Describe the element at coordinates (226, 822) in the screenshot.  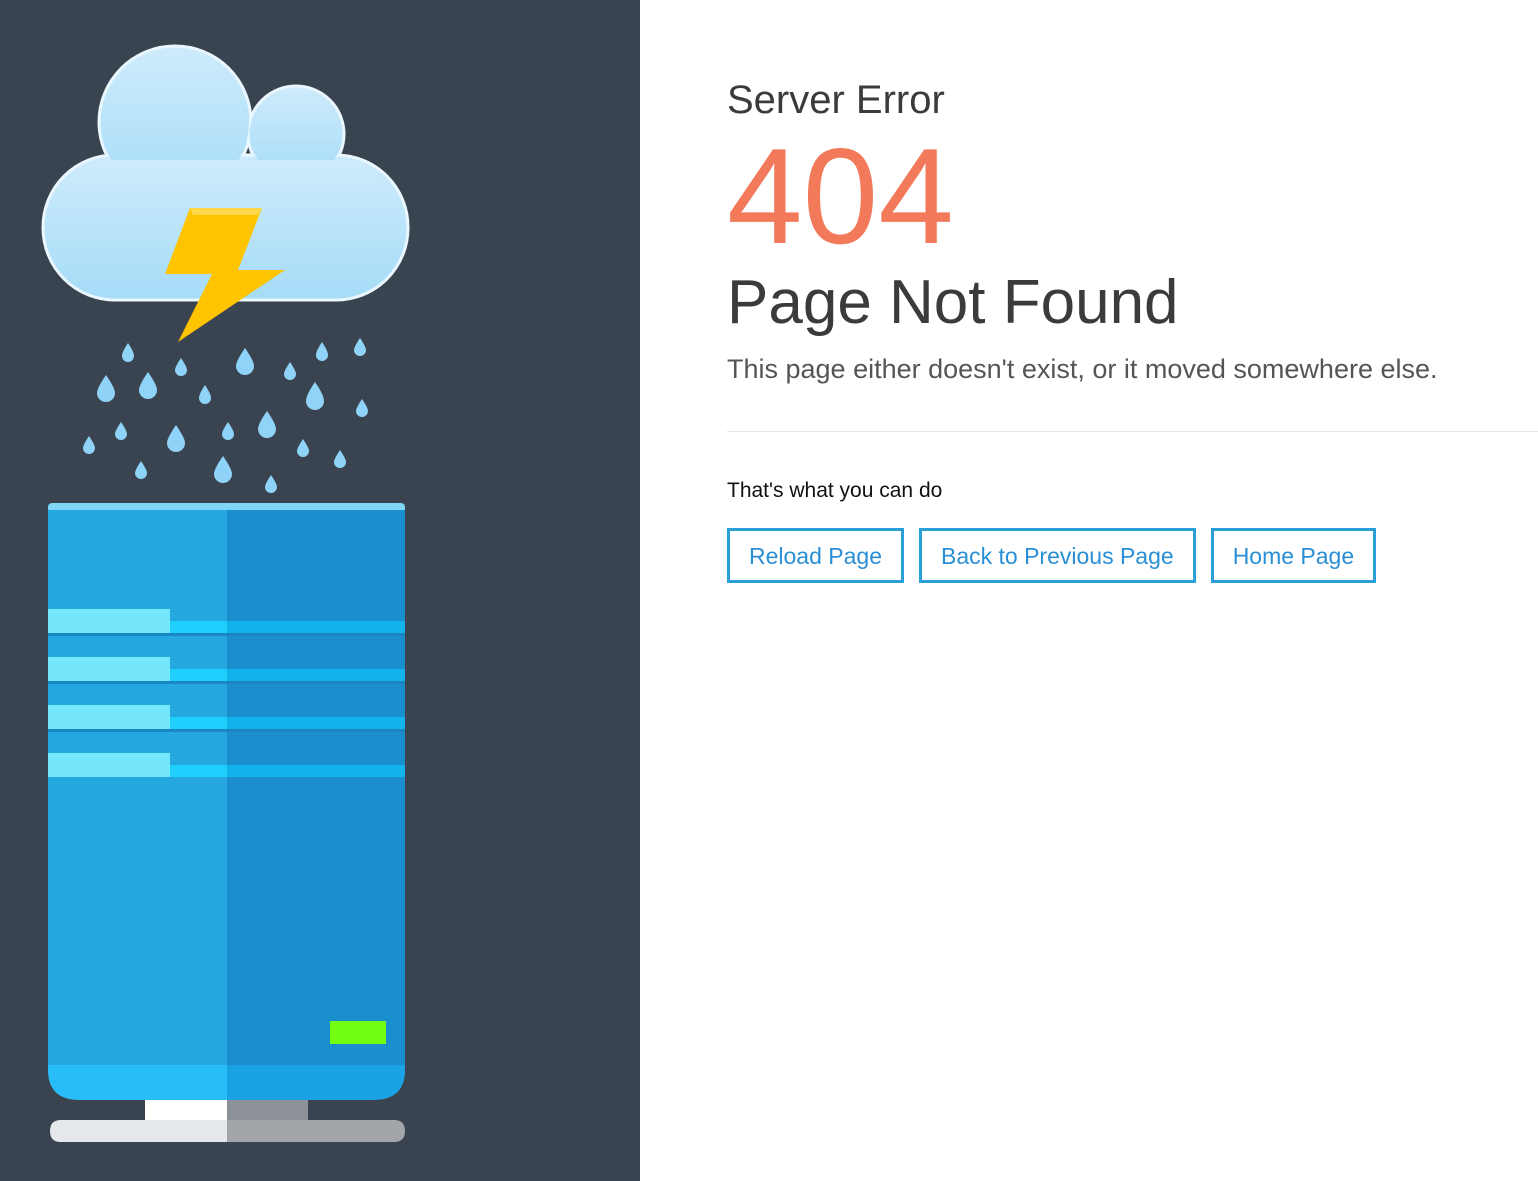
I see `server-icon` at that location.